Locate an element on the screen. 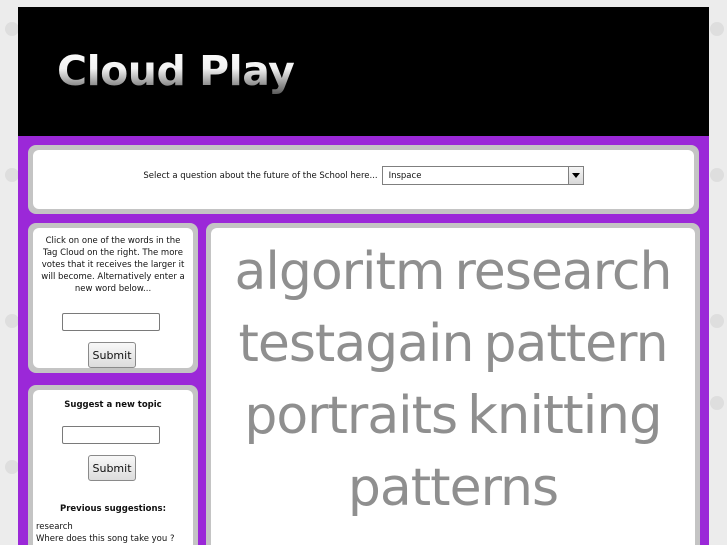 The image size is (727, 545). suggest-topic-input is located at coordinates (111, 435).